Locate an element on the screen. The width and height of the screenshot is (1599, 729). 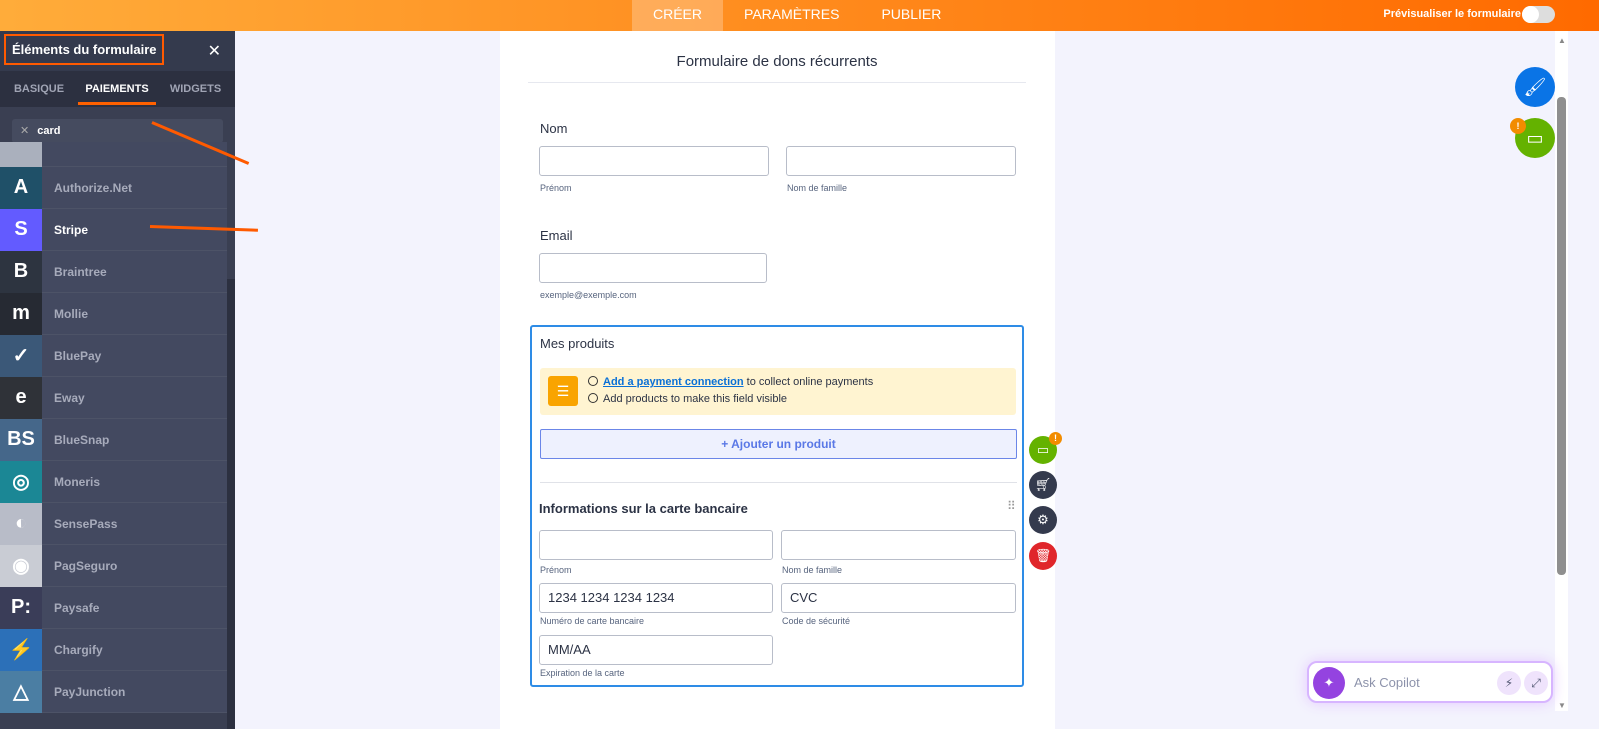
email-input is located at coordinates (653, 268).